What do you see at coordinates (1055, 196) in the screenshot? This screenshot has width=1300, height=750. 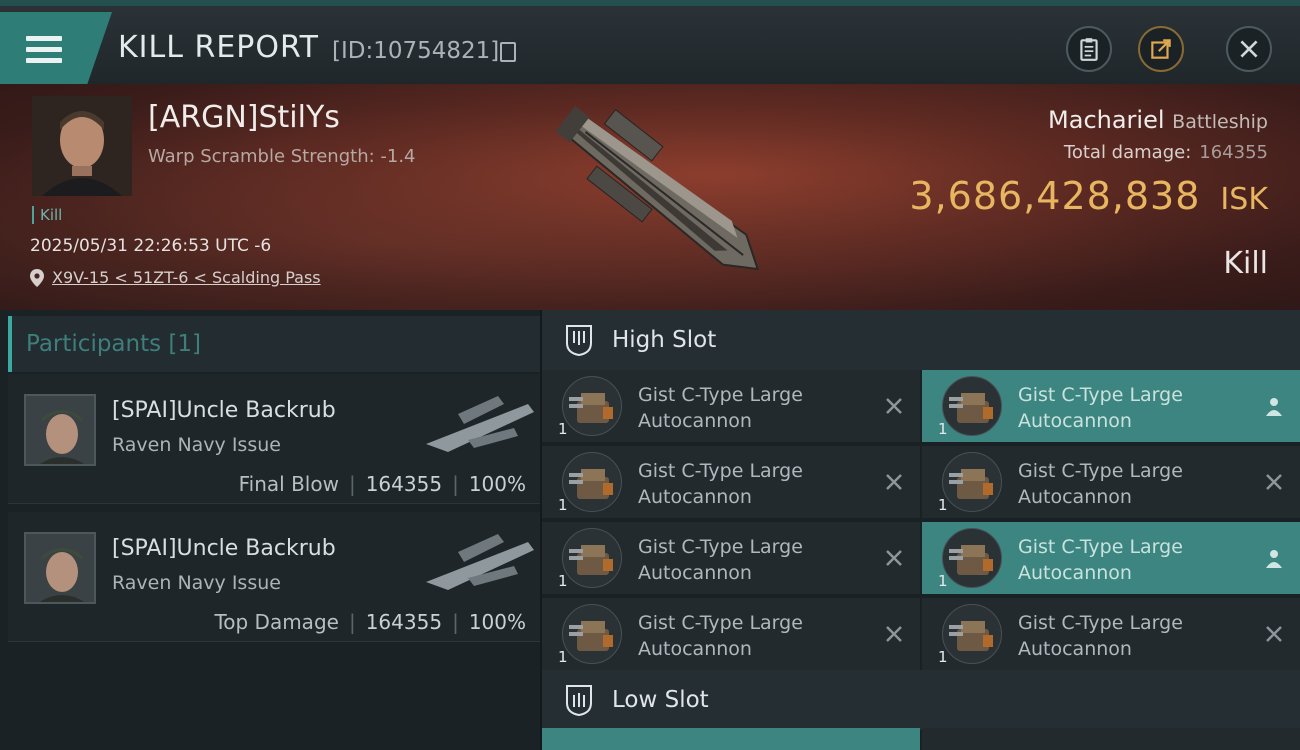 I see `isk-amount: 3,686,428,838` at bounding box center [1055, 196].